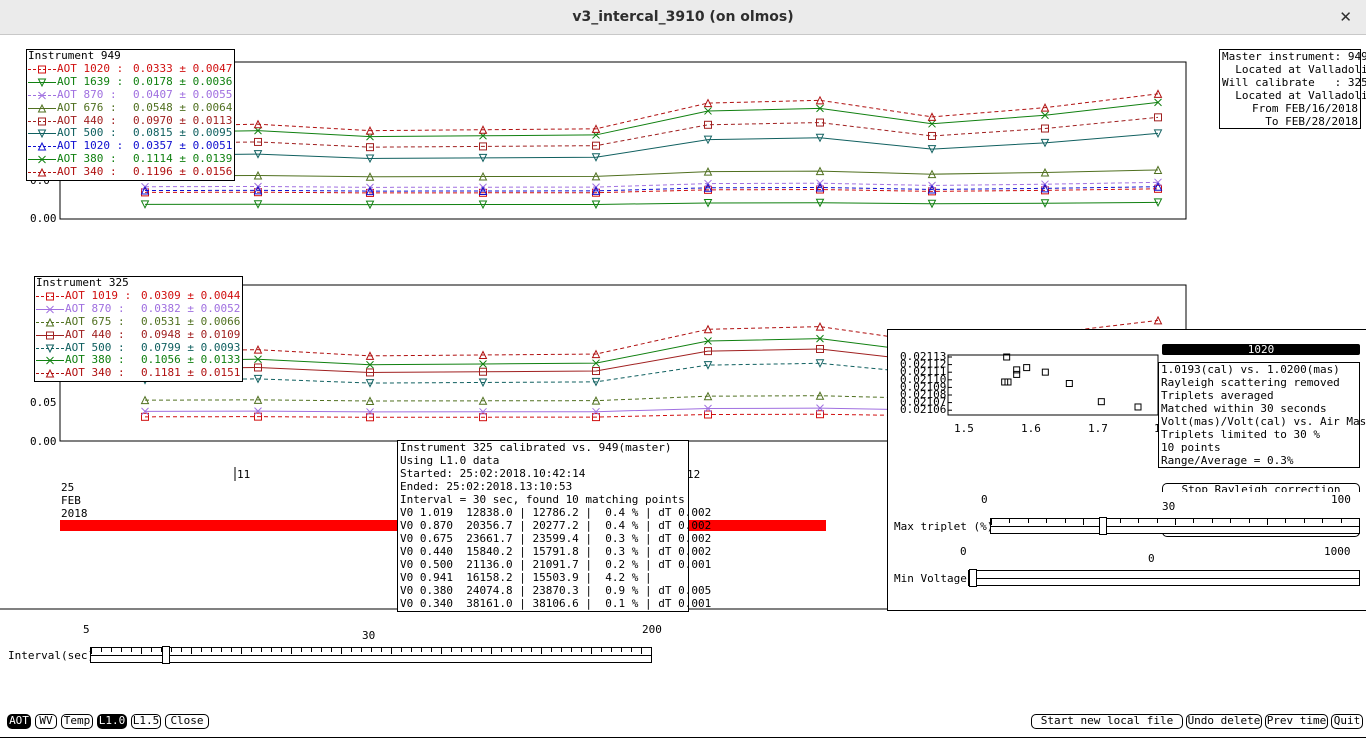 This screenshot has height=740, width=1366. What do you see at coordinates (1191, 447) in the screenshot?
I see `side-info-line: 10 points` at bounding box center [1191, 447].